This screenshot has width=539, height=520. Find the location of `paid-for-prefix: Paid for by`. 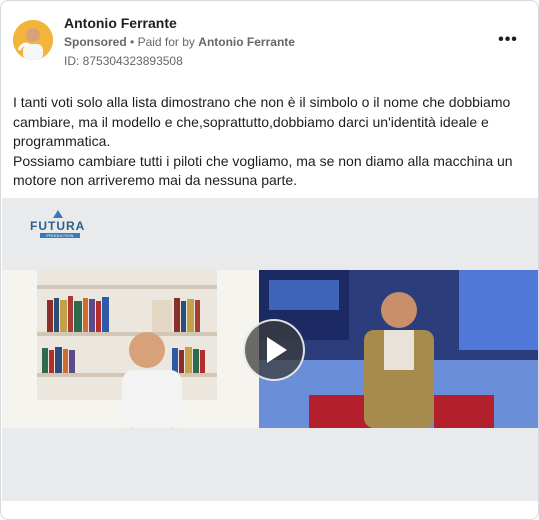

paid-for-prefix: Paid for by is located at coordinates (166, 42).